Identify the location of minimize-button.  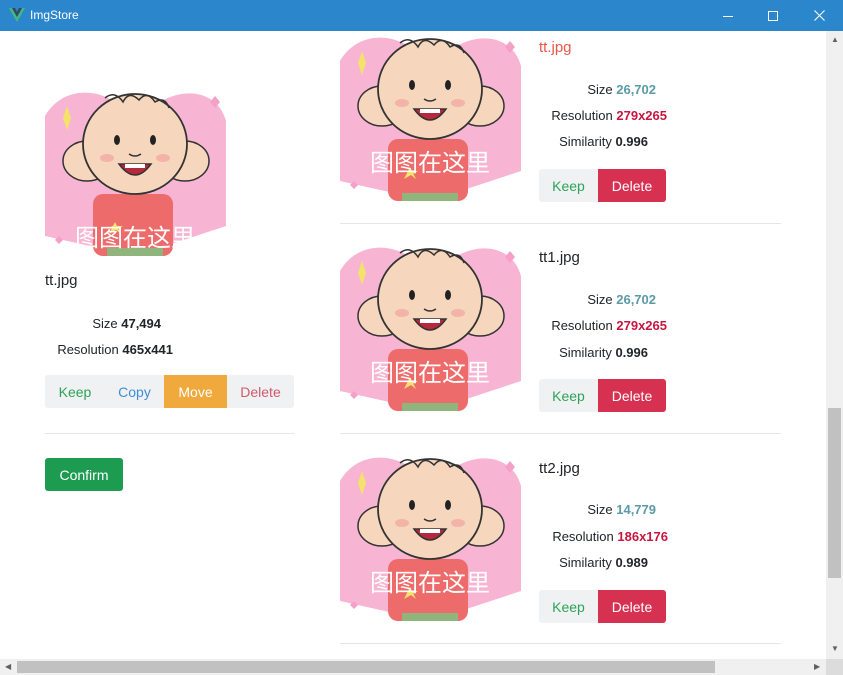
(728, 15).